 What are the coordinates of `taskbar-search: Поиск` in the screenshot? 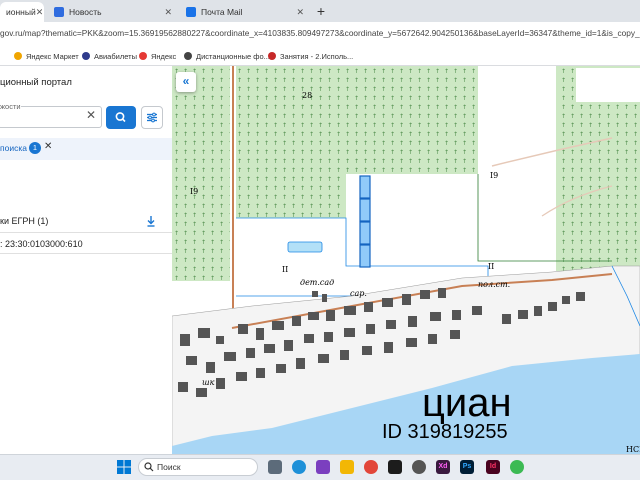 It's located at (198, 467).